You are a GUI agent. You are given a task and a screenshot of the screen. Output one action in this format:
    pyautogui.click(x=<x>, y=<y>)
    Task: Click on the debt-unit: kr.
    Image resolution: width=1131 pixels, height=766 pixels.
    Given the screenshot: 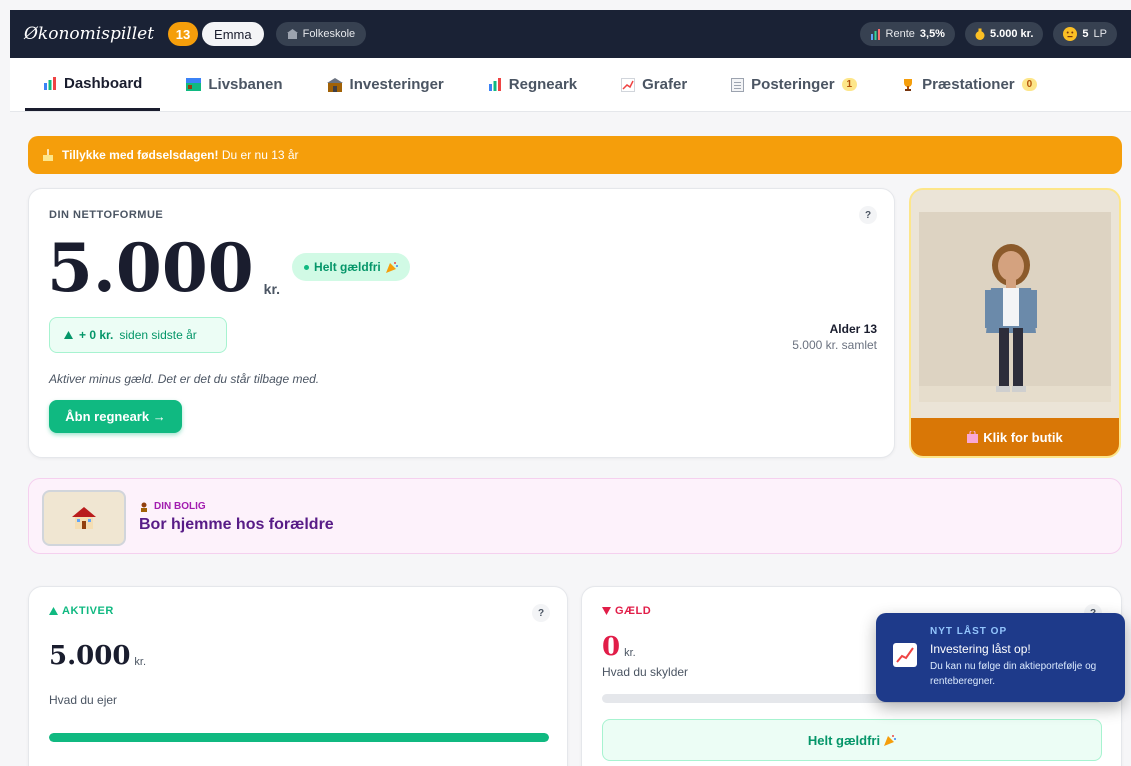 What is the action you would take?
    pyautogui.click(x=630, y=653)
    